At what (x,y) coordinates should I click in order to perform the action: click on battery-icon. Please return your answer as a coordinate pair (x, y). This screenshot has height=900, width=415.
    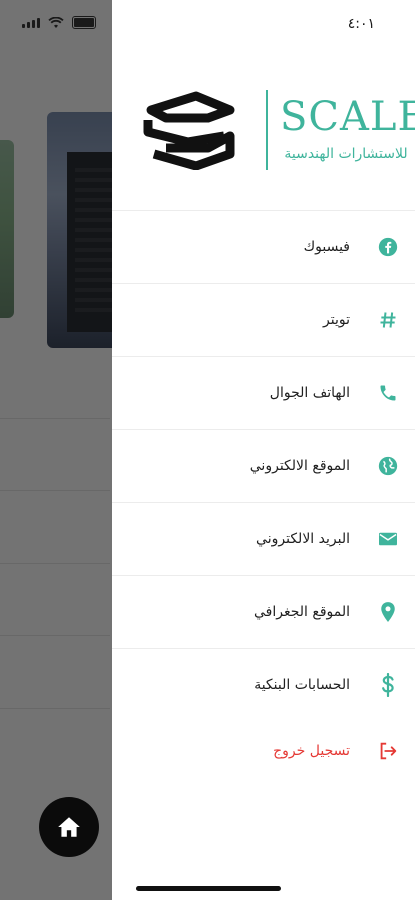
    Looking at the image, I should click on (84, 22).